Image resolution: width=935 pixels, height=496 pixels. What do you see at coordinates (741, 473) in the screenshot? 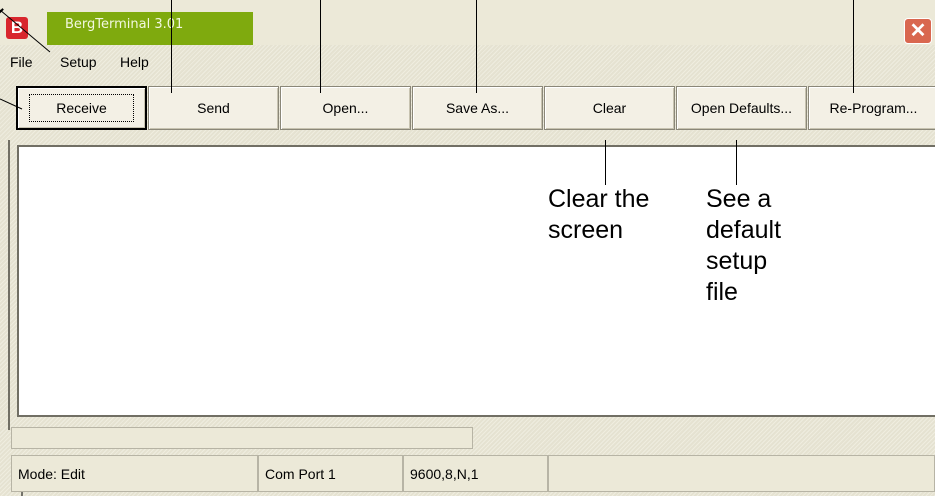
I see `status-empty` at bounding box center [741, 473].